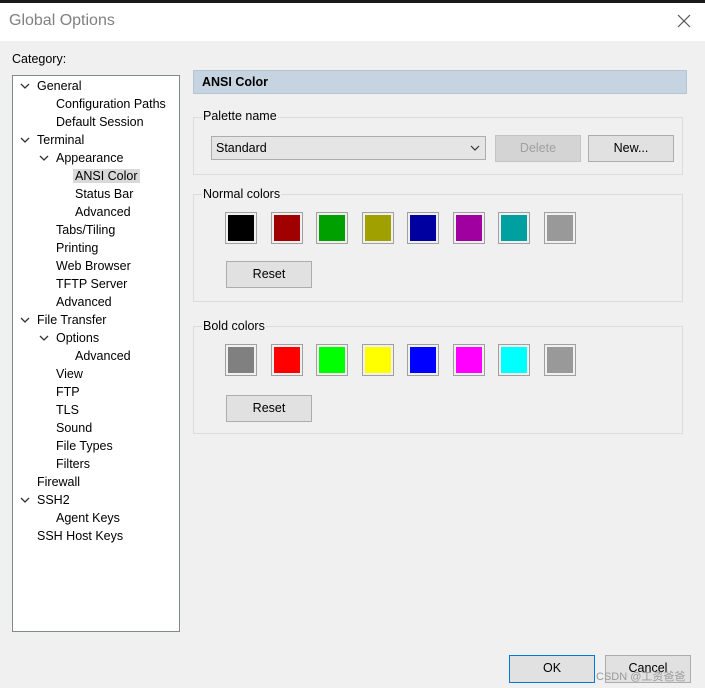 The image size is (705, 688). I want to click on tree-item: SSH Host Keys, so click(80, 536).